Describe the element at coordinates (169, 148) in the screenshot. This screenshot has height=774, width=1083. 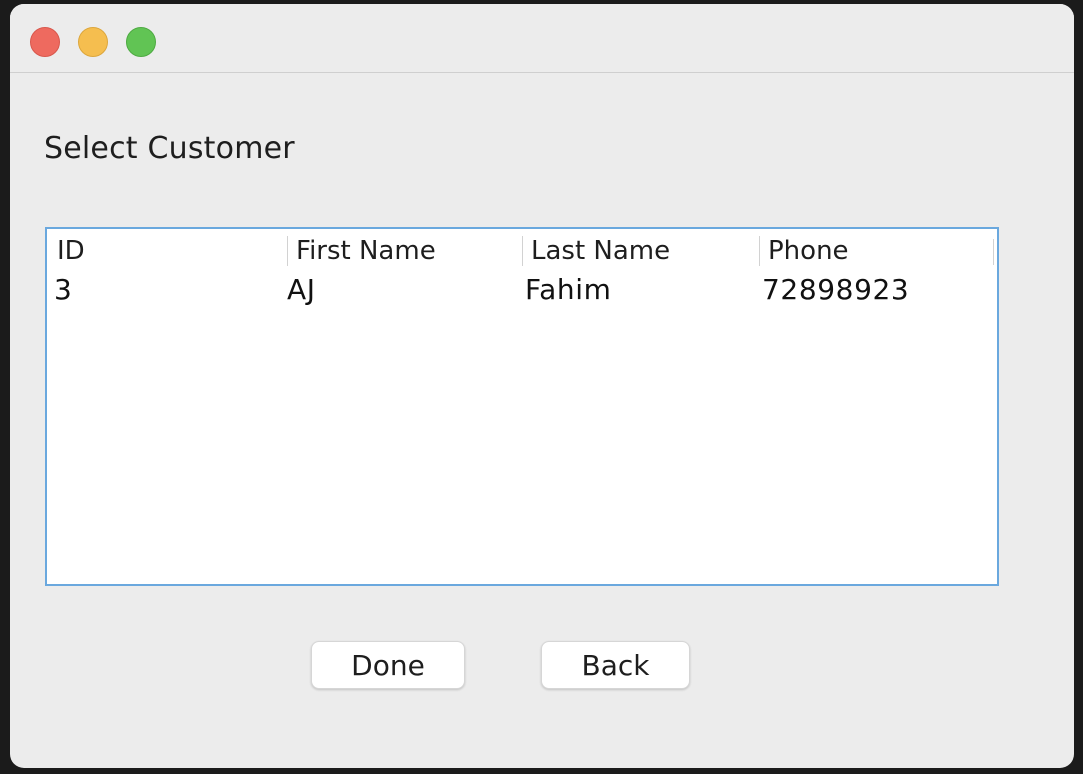
I see `page-title: Select Customer` at that location.